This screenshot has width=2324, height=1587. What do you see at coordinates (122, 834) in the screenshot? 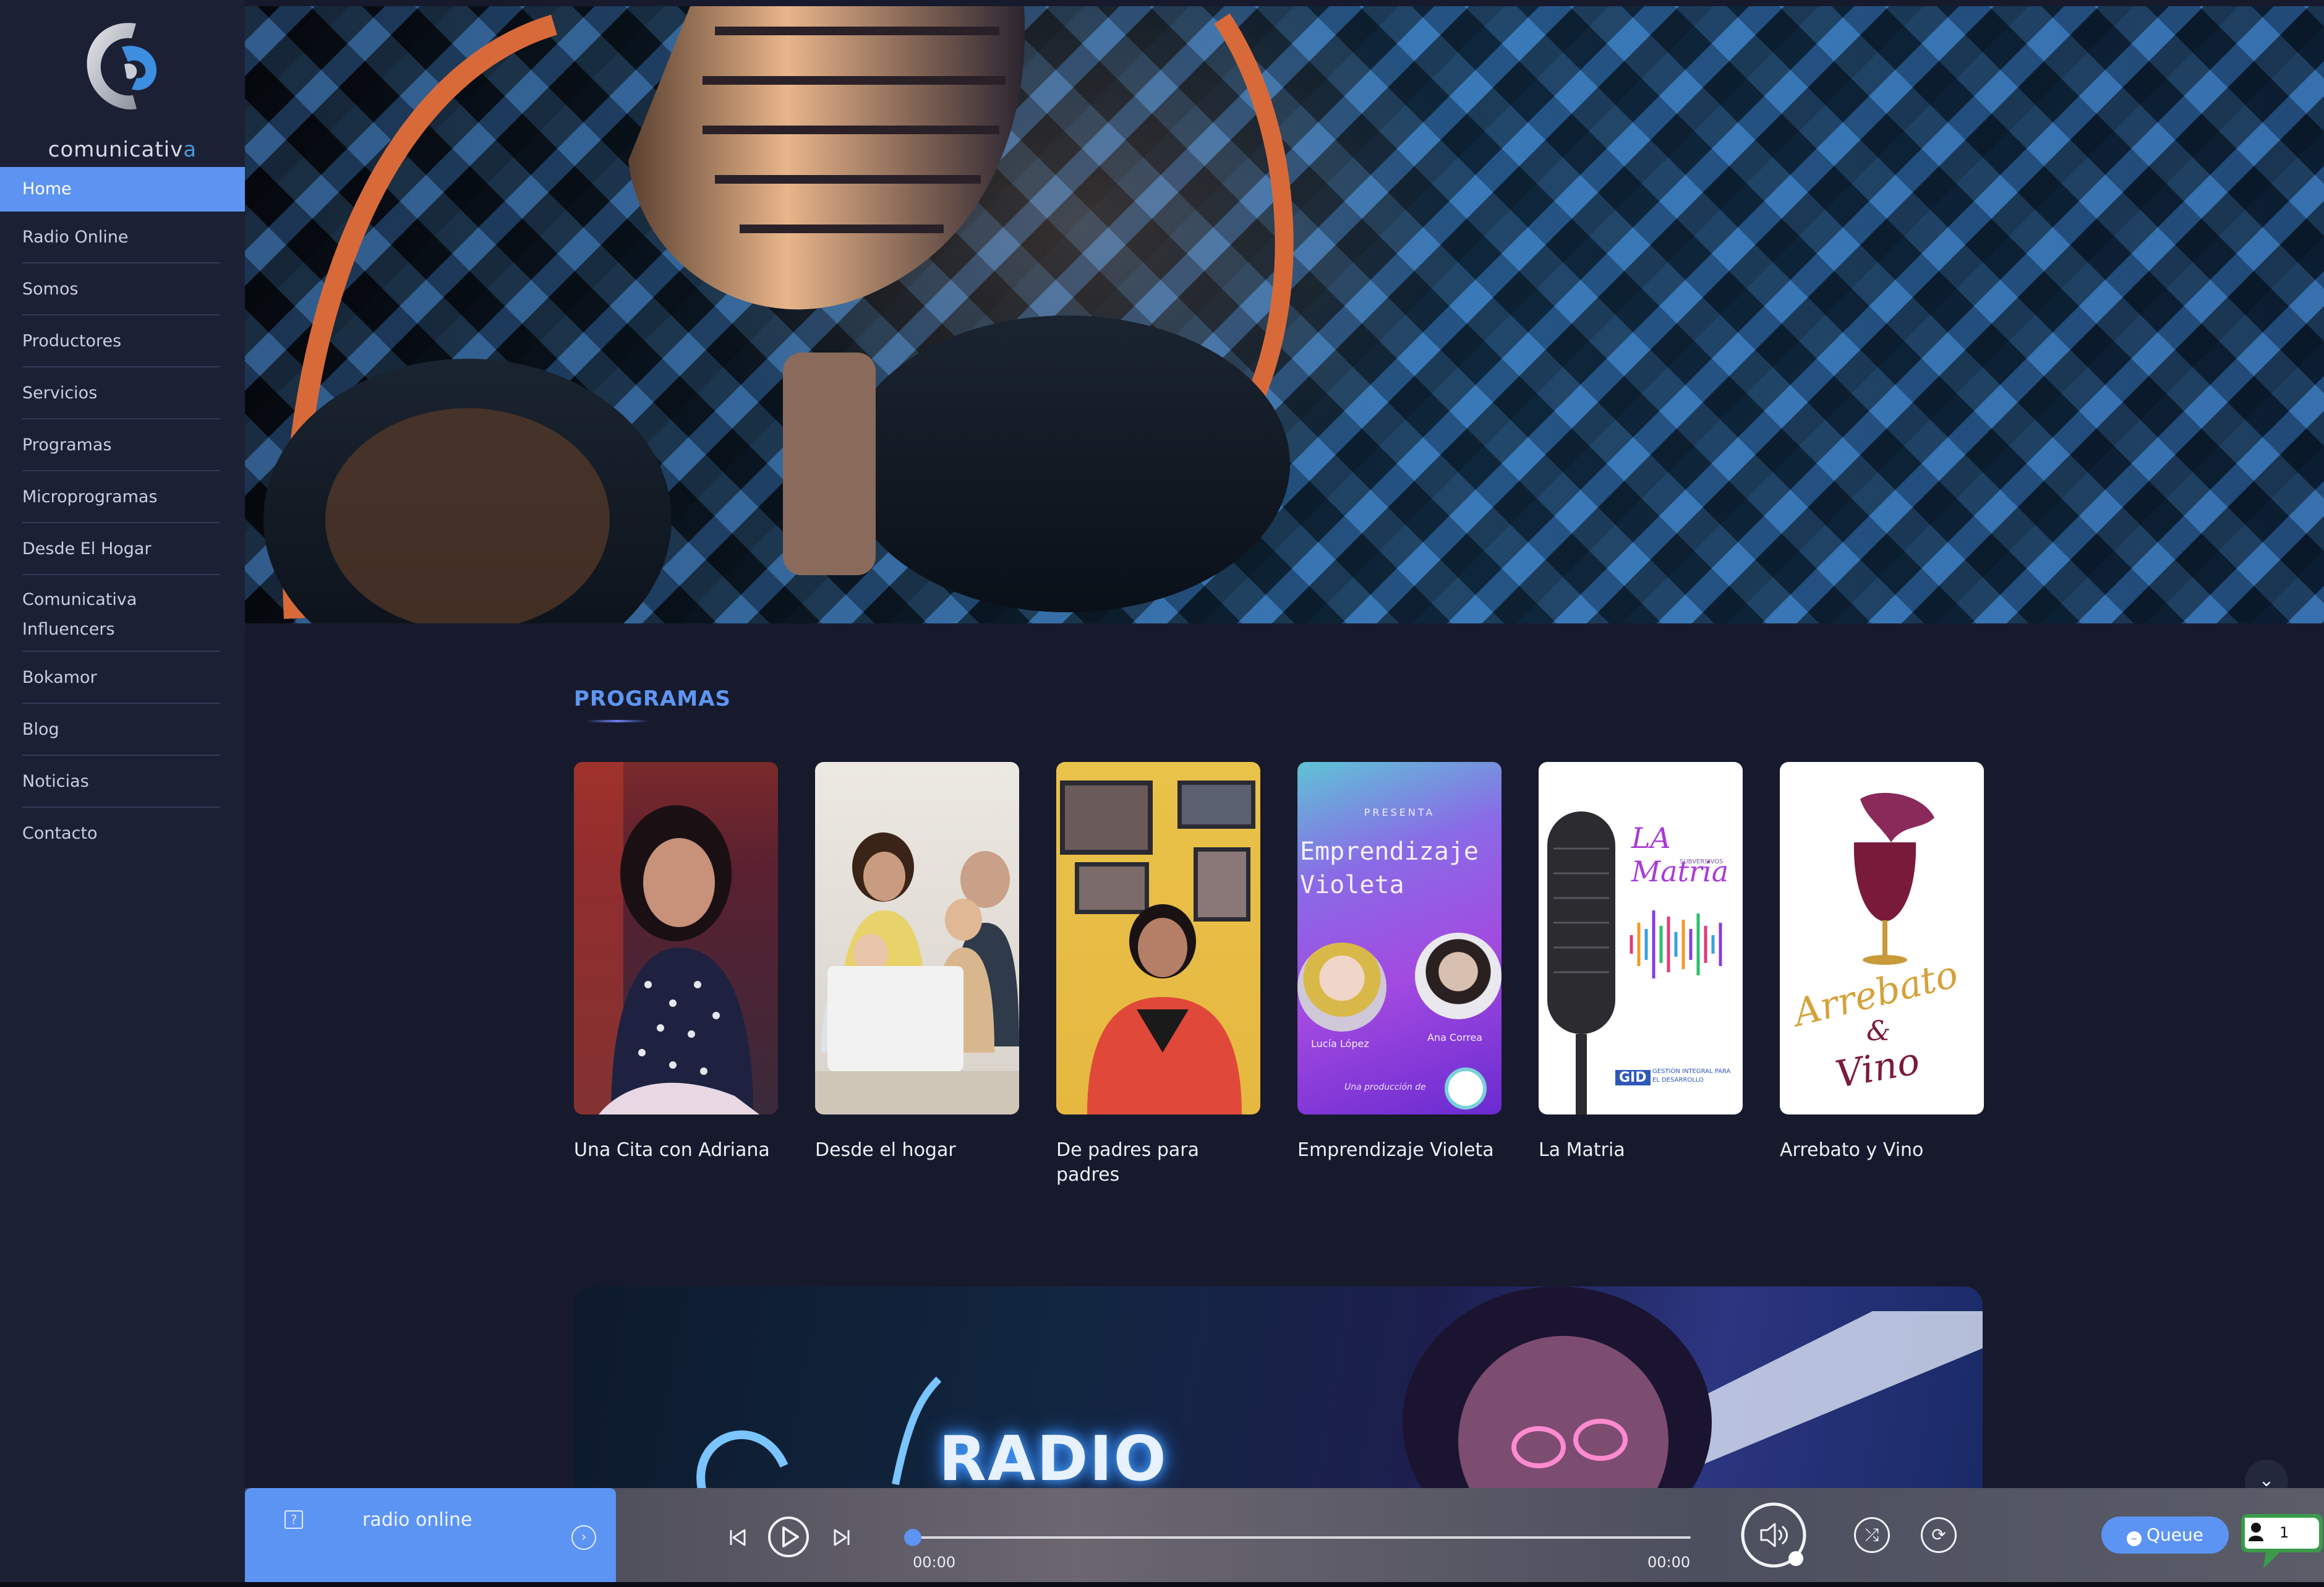
I see `sidebar-item-contacto: Contacto` at bounding box center [122, 834].